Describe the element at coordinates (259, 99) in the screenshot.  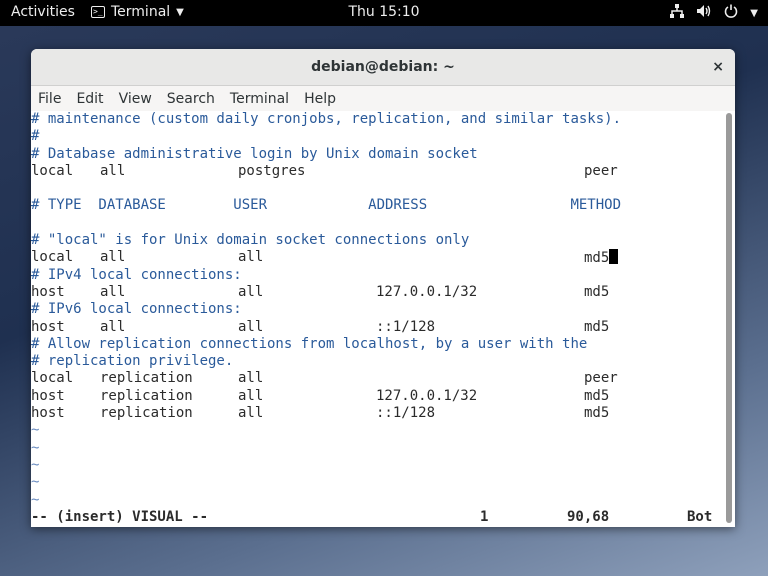
I see `menu-terminal: Terminal` at that location.